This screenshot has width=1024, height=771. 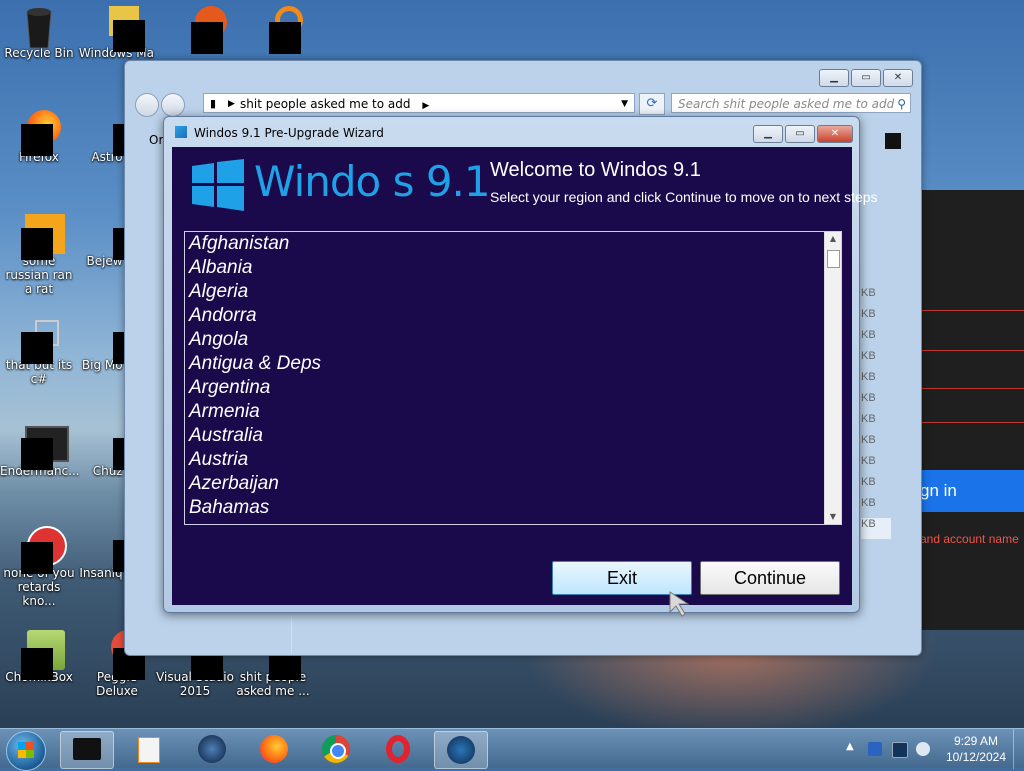 I want to click on search-placeholder: Search shit people asked me to add, so click(x=786, y=104).